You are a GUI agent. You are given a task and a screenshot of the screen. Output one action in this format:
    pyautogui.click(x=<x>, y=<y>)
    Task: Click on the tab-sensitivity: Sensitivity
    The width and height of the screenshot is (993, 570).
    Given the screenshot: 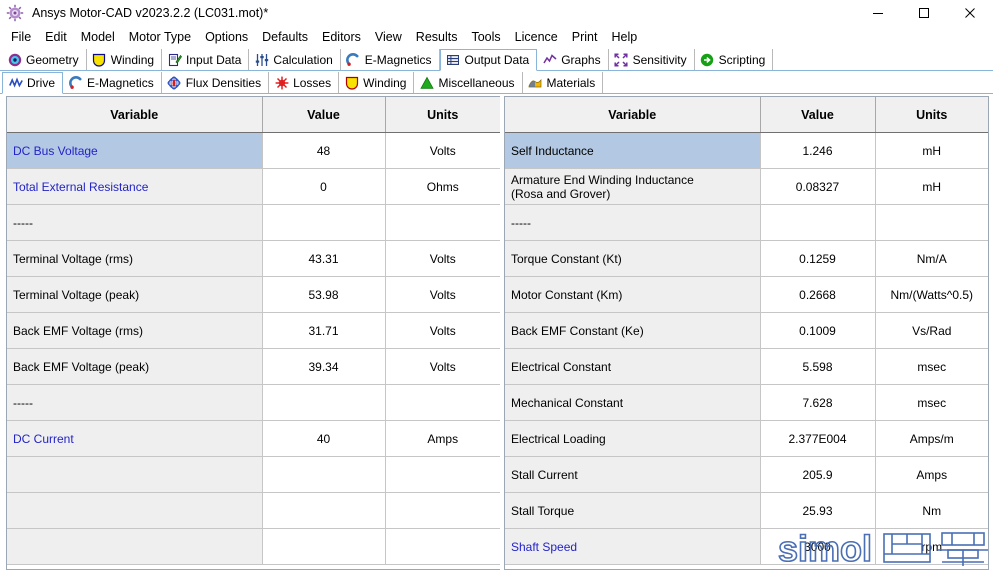 What is the action you would take?
    pyautogui.click(x=651, y=59)
    